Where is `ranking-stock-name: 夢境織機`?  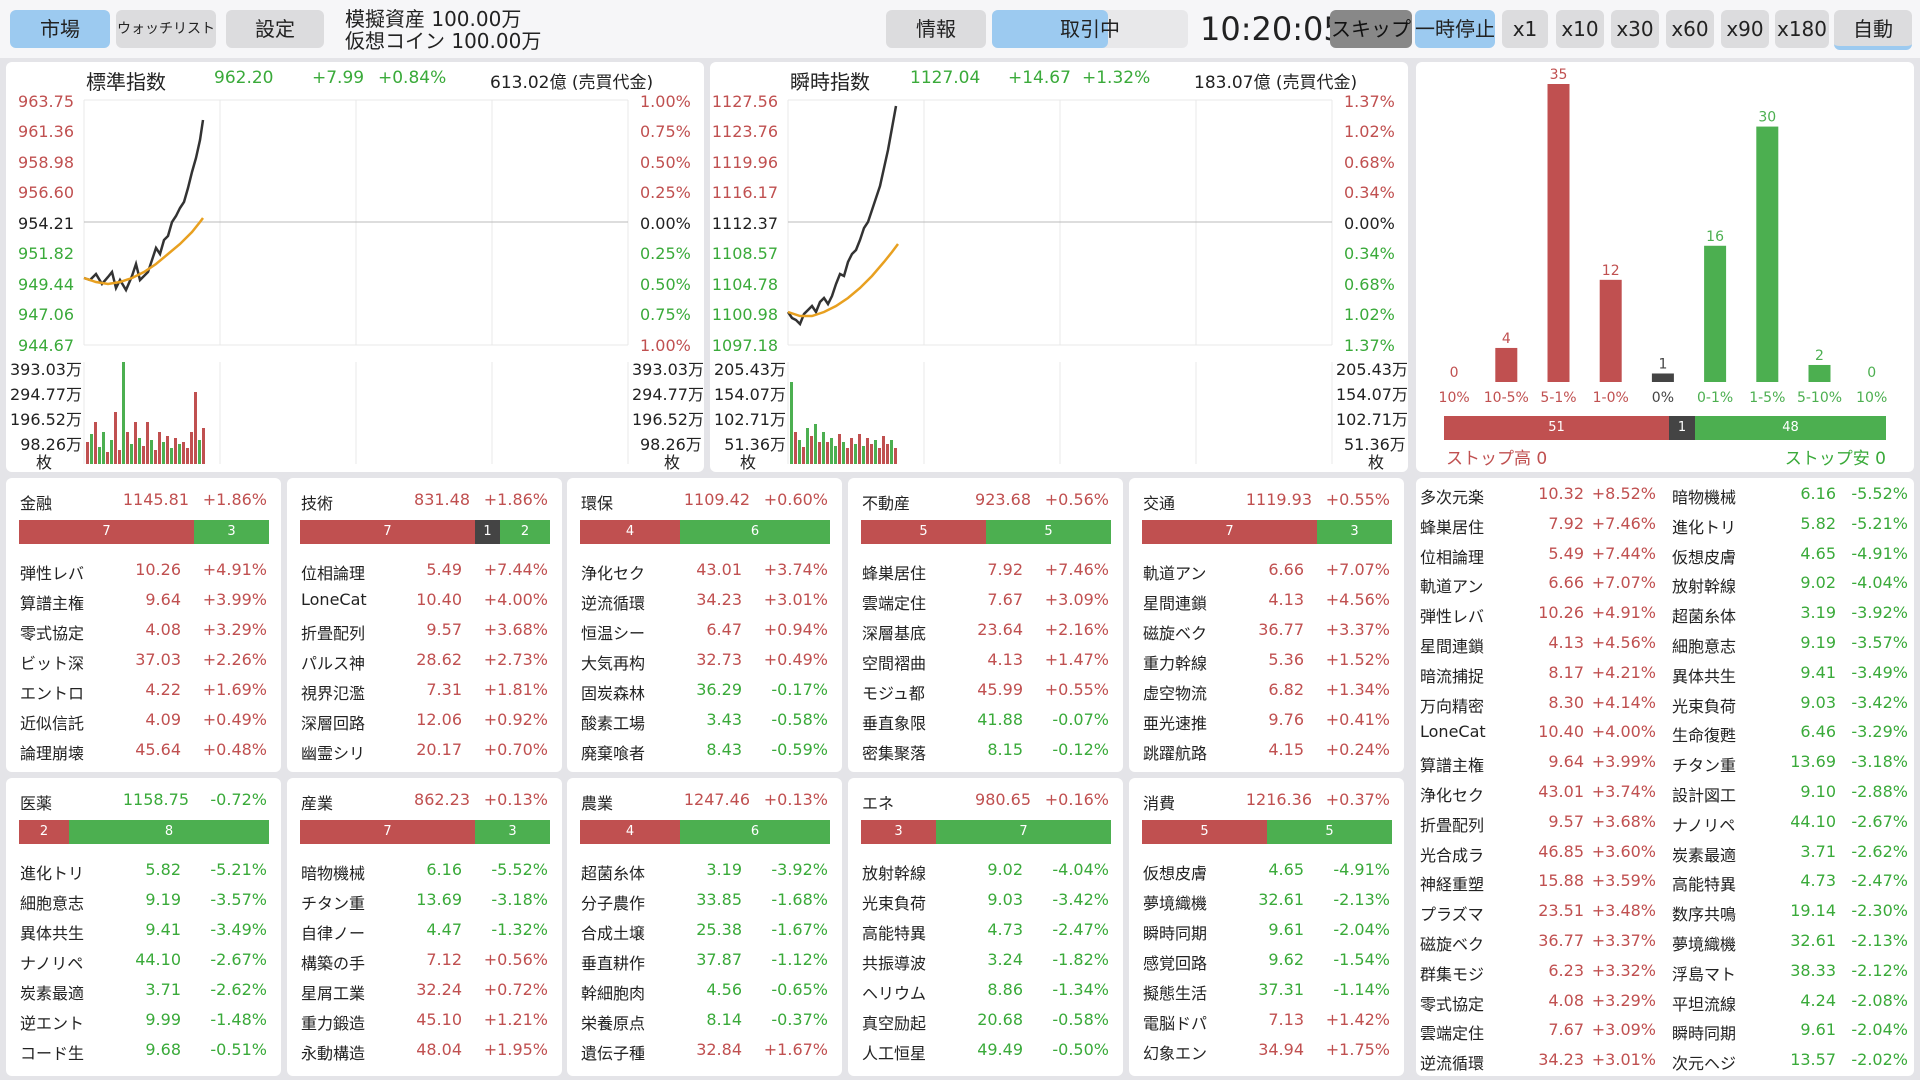
ranking-stock-name: 夢境織機 is located at coordinates (1704, 943).